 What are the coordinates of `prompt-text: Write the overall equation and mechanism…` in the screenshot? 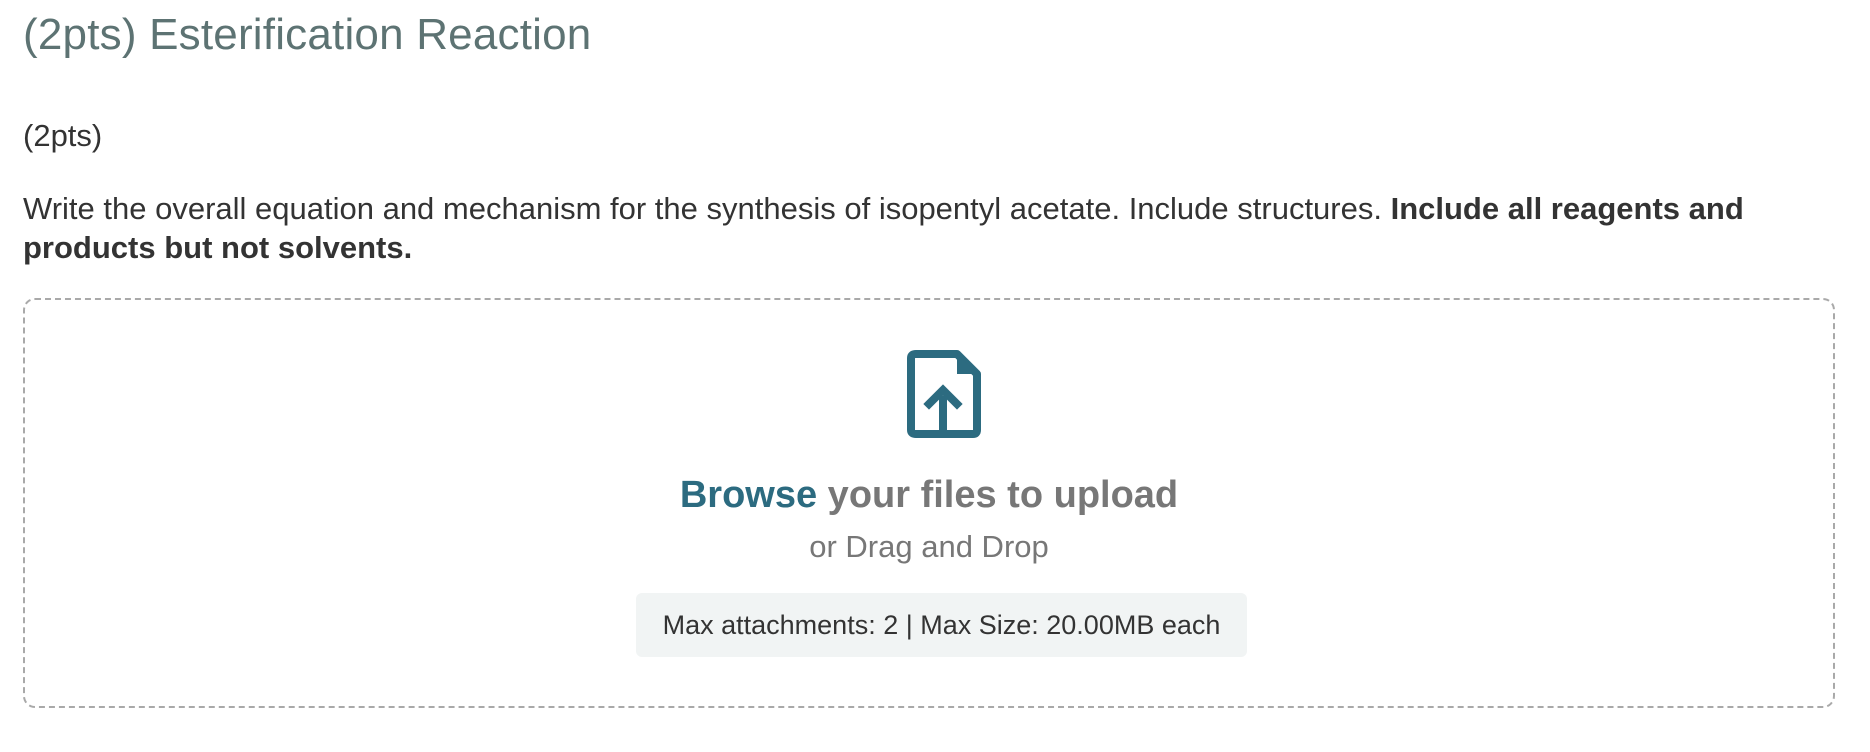 It's located at (707, 208).